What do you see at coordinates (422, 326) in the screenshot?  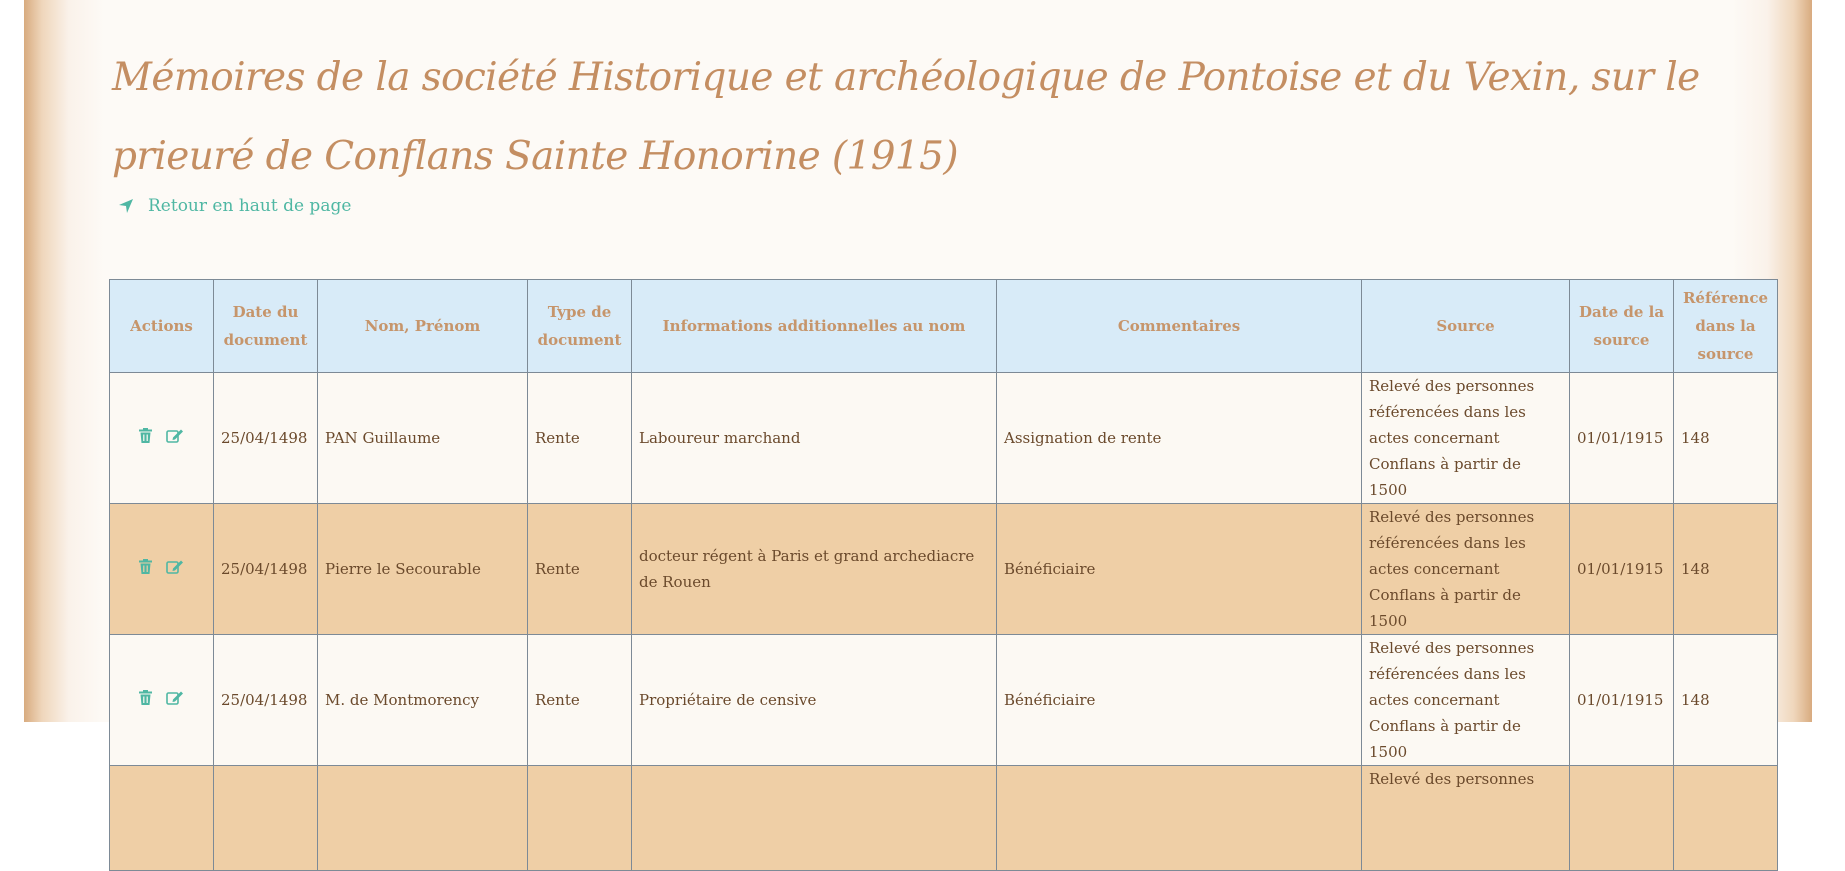 I see `header-name: Nom, Prénom` at bounding box center [422, 326].